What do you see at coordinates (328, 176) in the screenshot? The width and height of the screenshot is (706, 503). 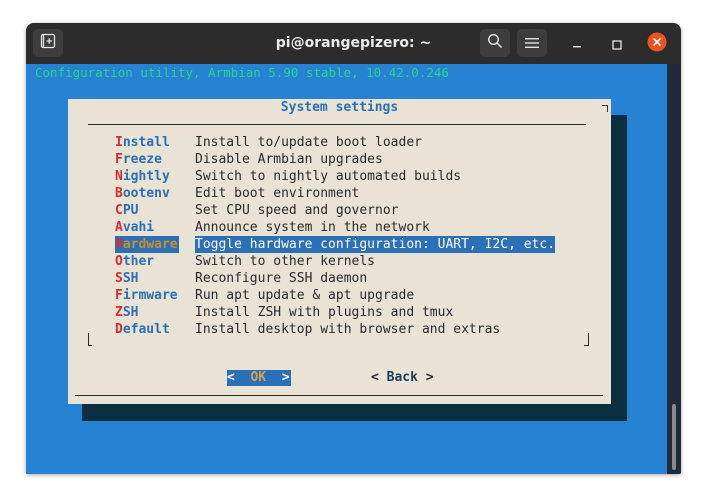 I see `menu-item-description: Switch to nightly automated builds` at bounding box center [328, 176].